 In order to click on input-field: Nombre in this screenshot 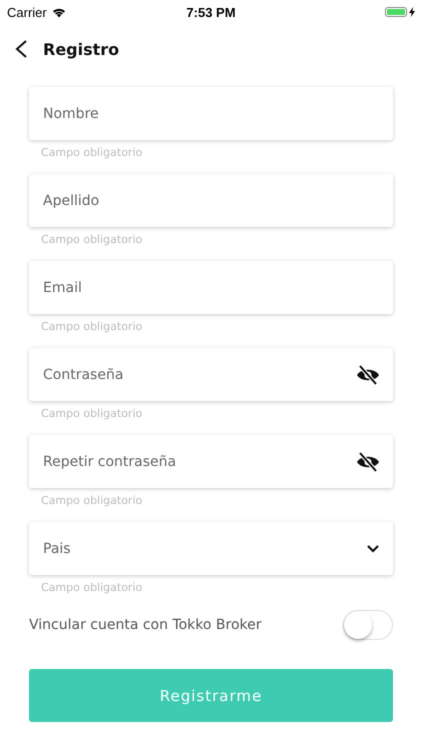, I will do `click(211, 113)`.